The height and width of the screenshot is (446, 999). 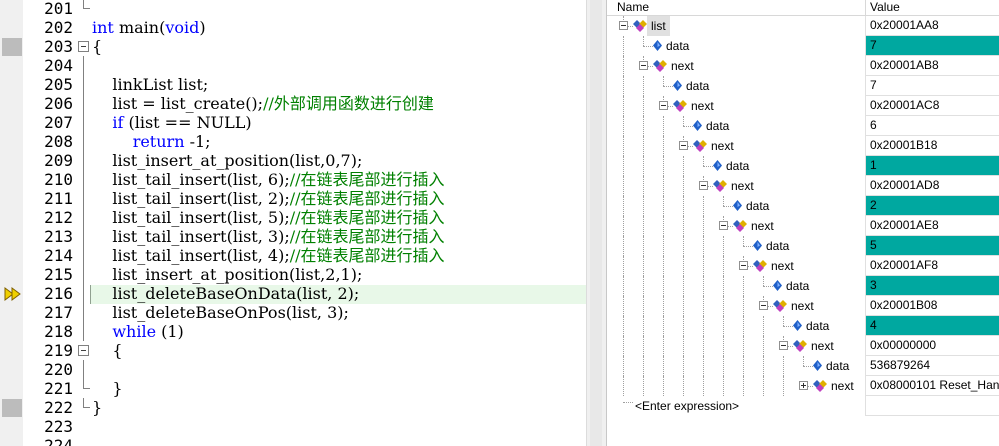 What do you see at coordinates (268, 179) in the screenshot?
I see `code-text: list_tail_insert(list, 6);//在链表尾部进行插入` at bounding box center [268, 179].